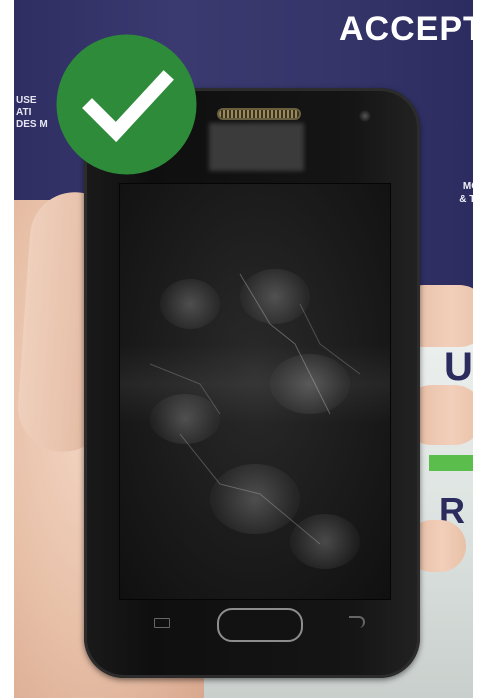 This screenshot has width=483, height=698. What do you see at coordinates (260, 625) in the screenshot?
I see `home-button` at bounding box center [260, 625].